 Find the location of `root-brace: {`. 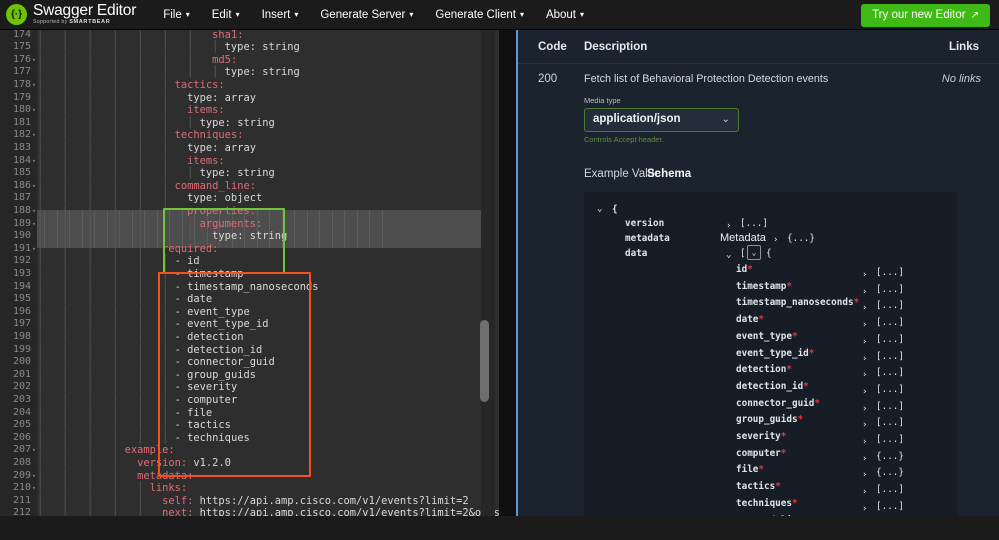

root-brace: { is located at coordinates (615, 209).